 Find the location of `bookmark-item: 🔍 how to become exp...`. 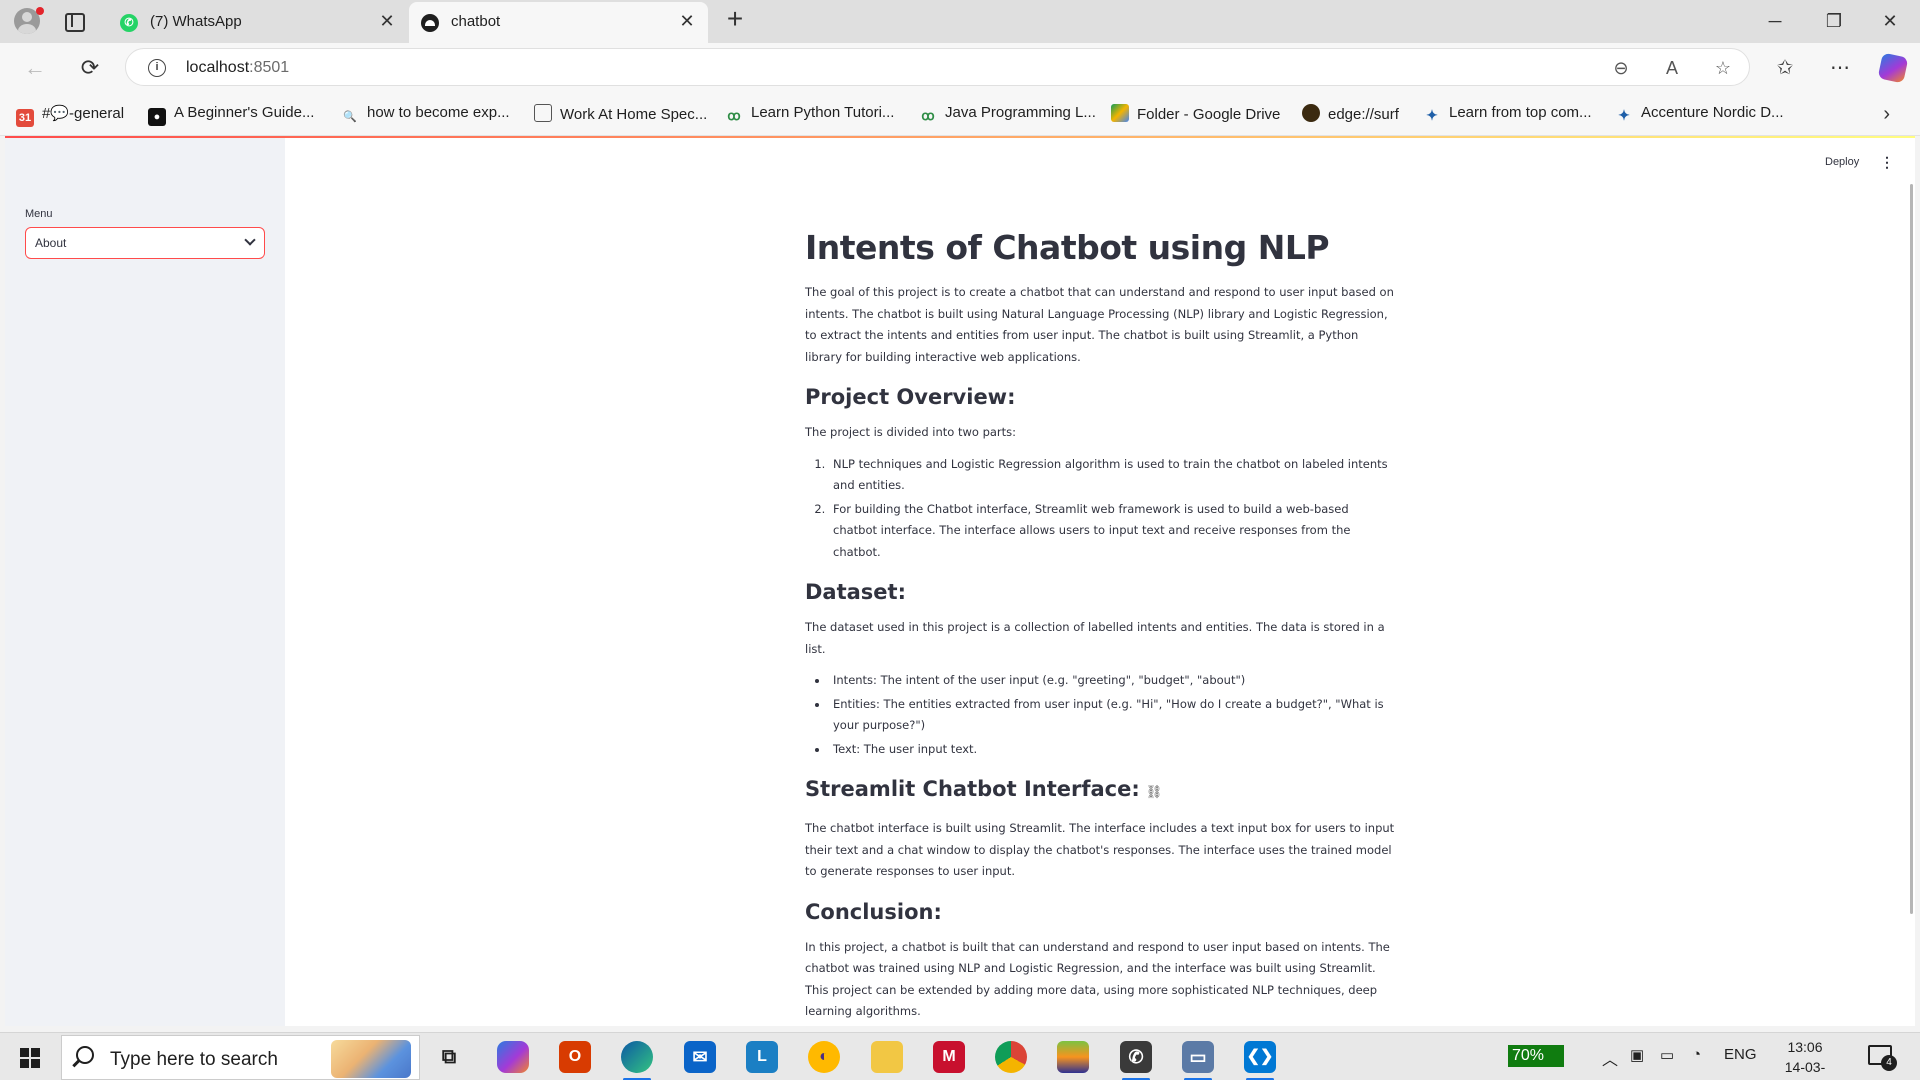

bookmark-item: 🔍 how to become exp... is located at coordinates (425, 115).